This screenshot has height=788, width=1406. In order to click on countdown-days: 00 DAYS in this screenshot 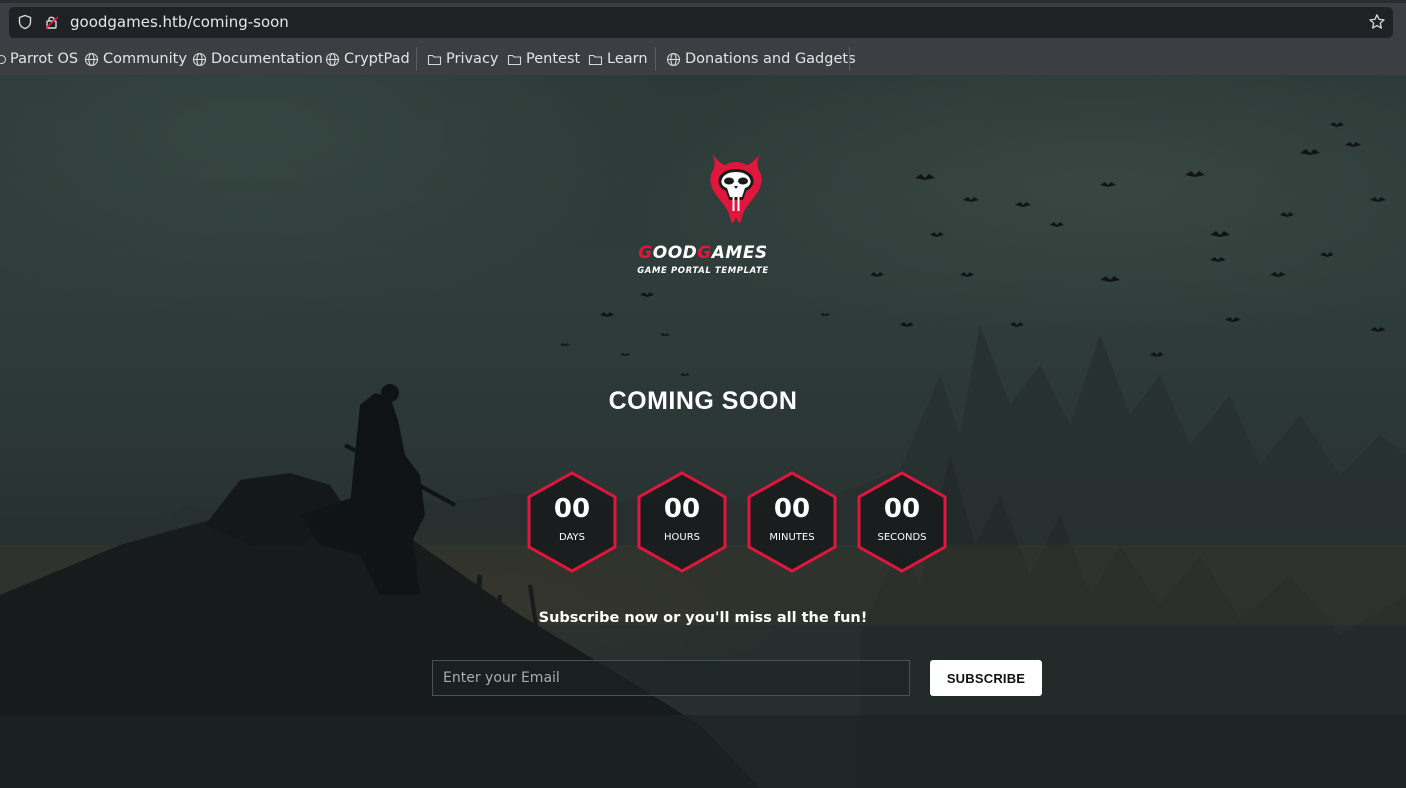, I will do `click(572, 522)`.